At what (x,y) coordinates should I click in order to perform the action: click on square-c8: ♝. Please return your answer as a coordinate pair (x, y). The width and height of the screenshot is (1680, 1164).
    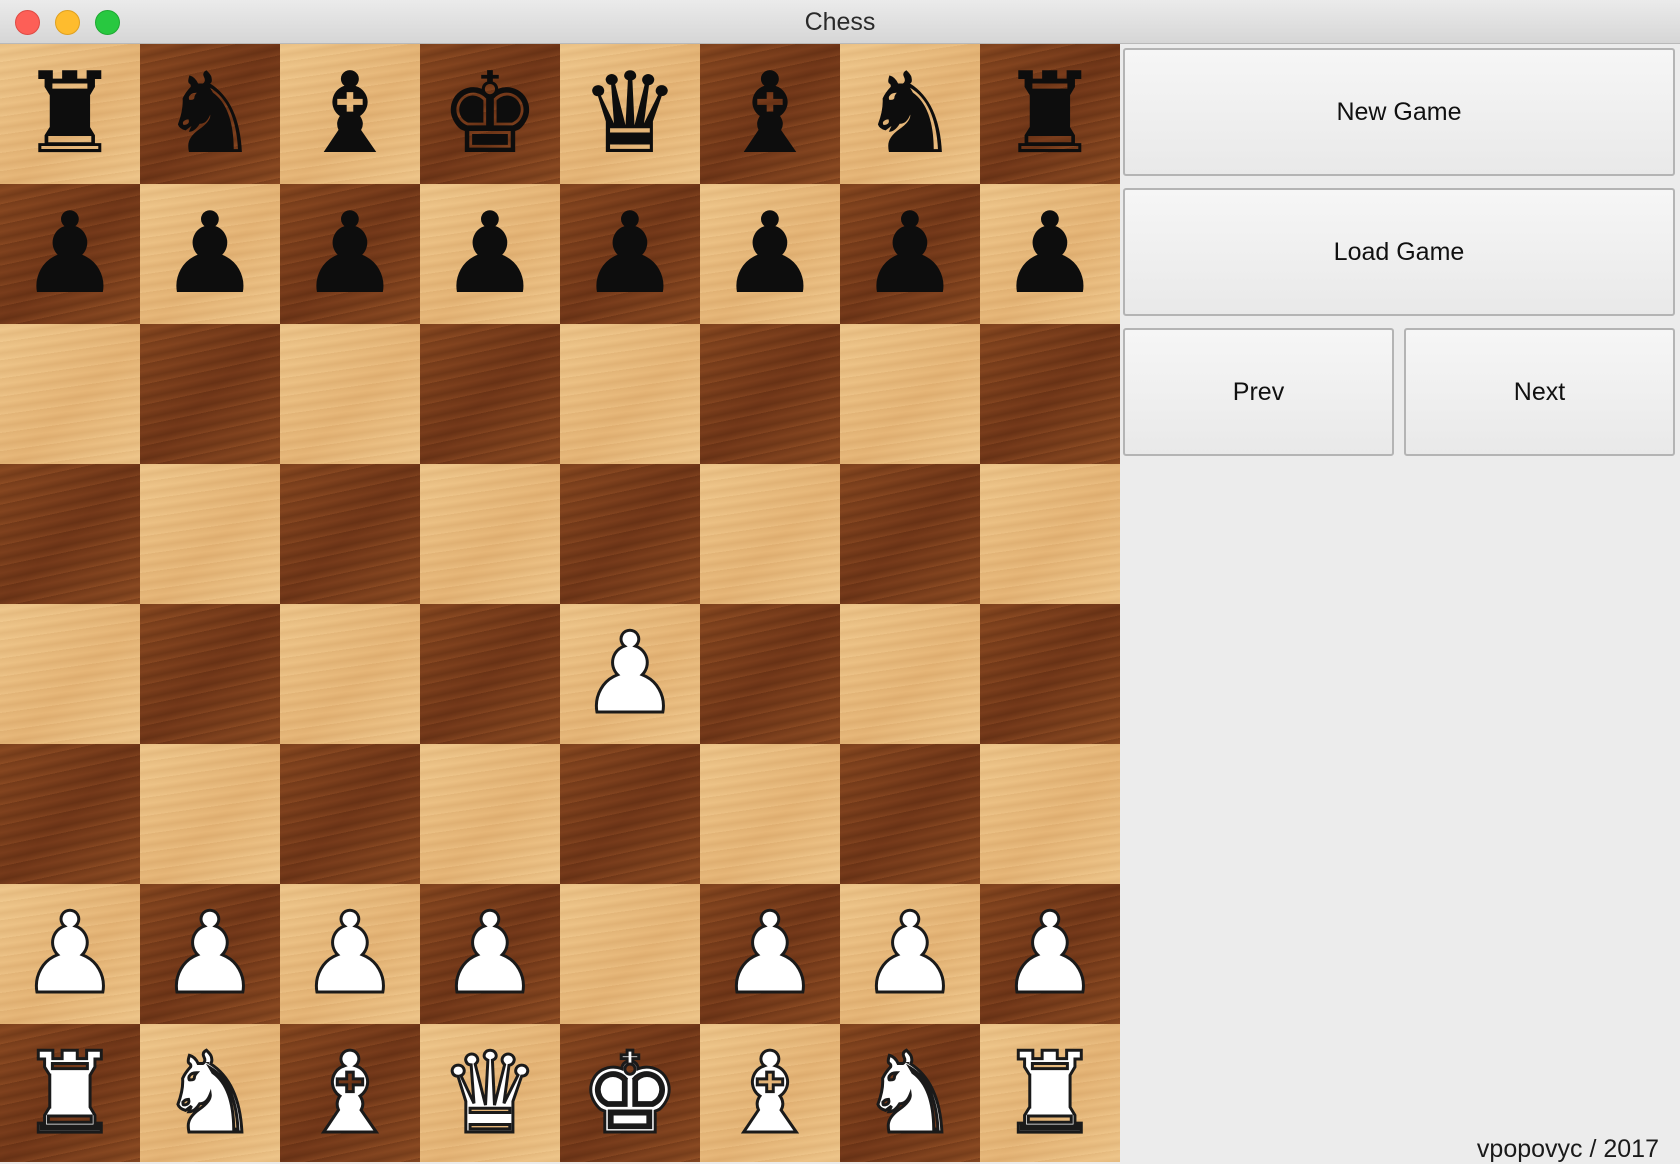
    Looking at the image, I should click on (350, 114).